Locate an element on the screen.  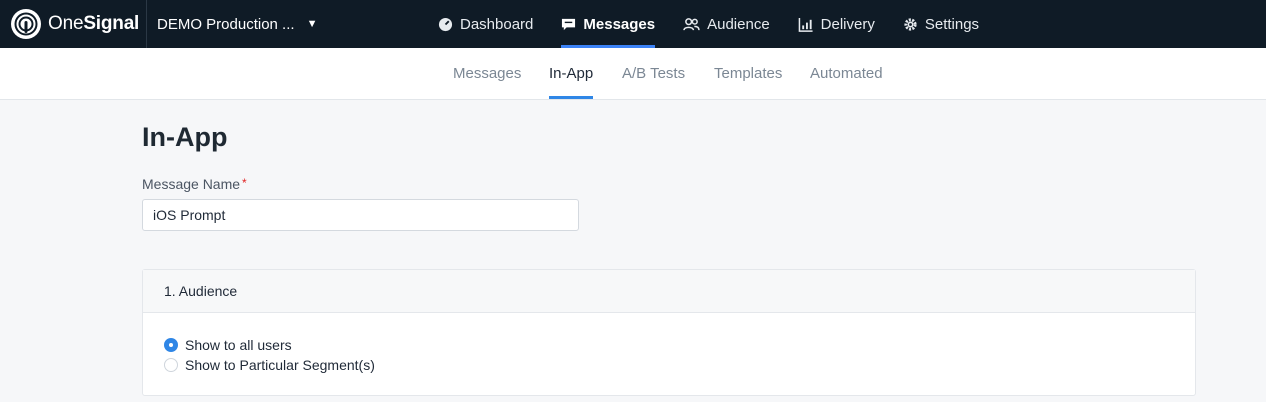
message-name-label: Message Name * is located at coordinates (669, 184).